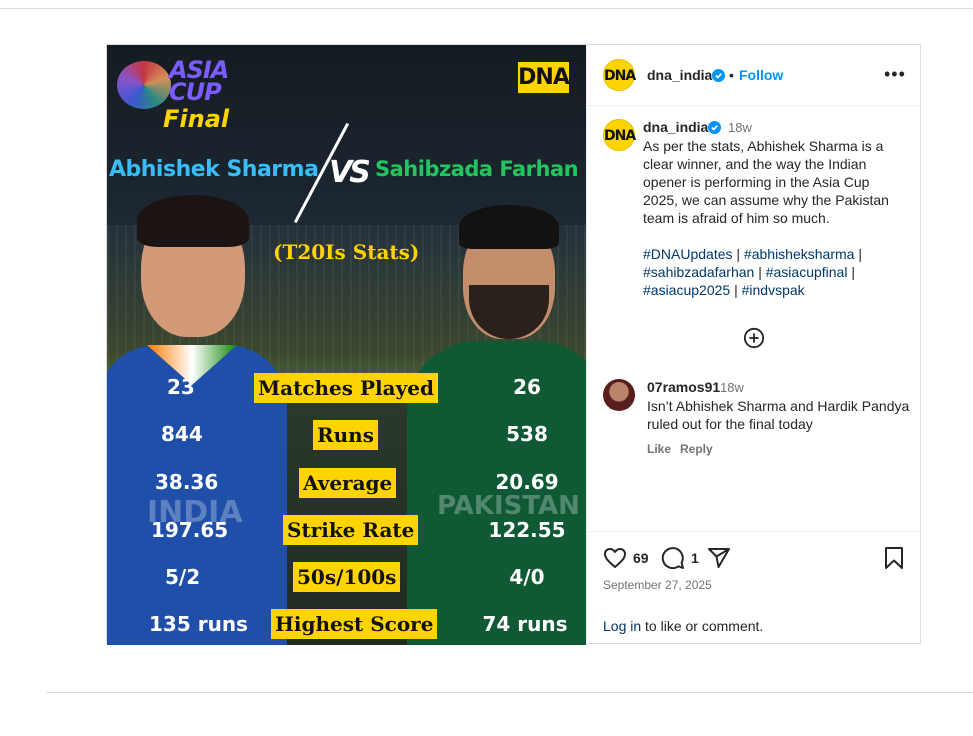 The width and height of the screenshot is (973, 736). Describe the element at coordinates (688, 254) in the screenshot. I see `hashtag-link: #DNAUpdates` at that location.